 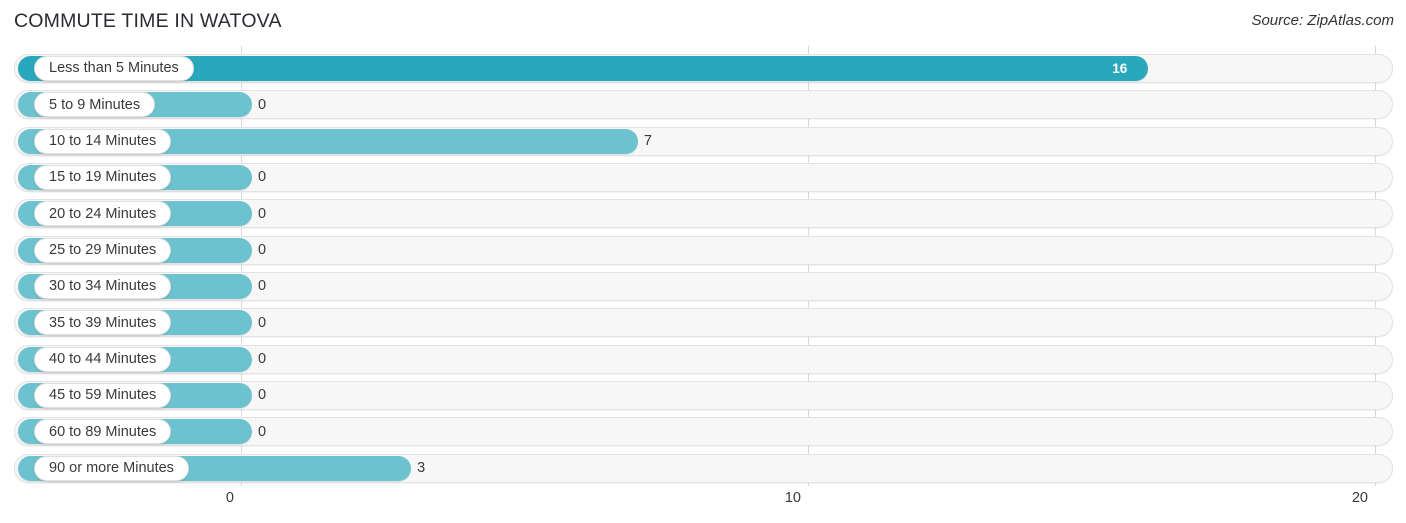 I want to click on category-label: 45 to 59 Minutes, so click(x=103, y=395).